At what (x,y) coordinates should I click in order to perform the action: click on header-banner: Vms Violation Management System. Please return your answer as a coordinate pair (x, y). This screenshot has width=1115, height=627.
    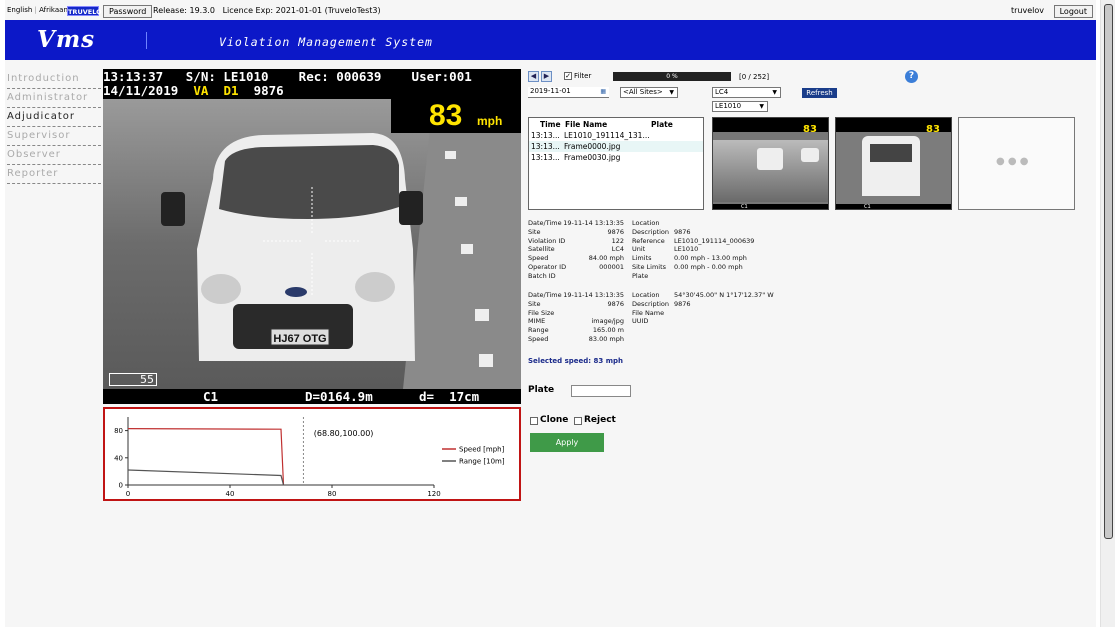
    Looking at the image, I should click on (550, 40).